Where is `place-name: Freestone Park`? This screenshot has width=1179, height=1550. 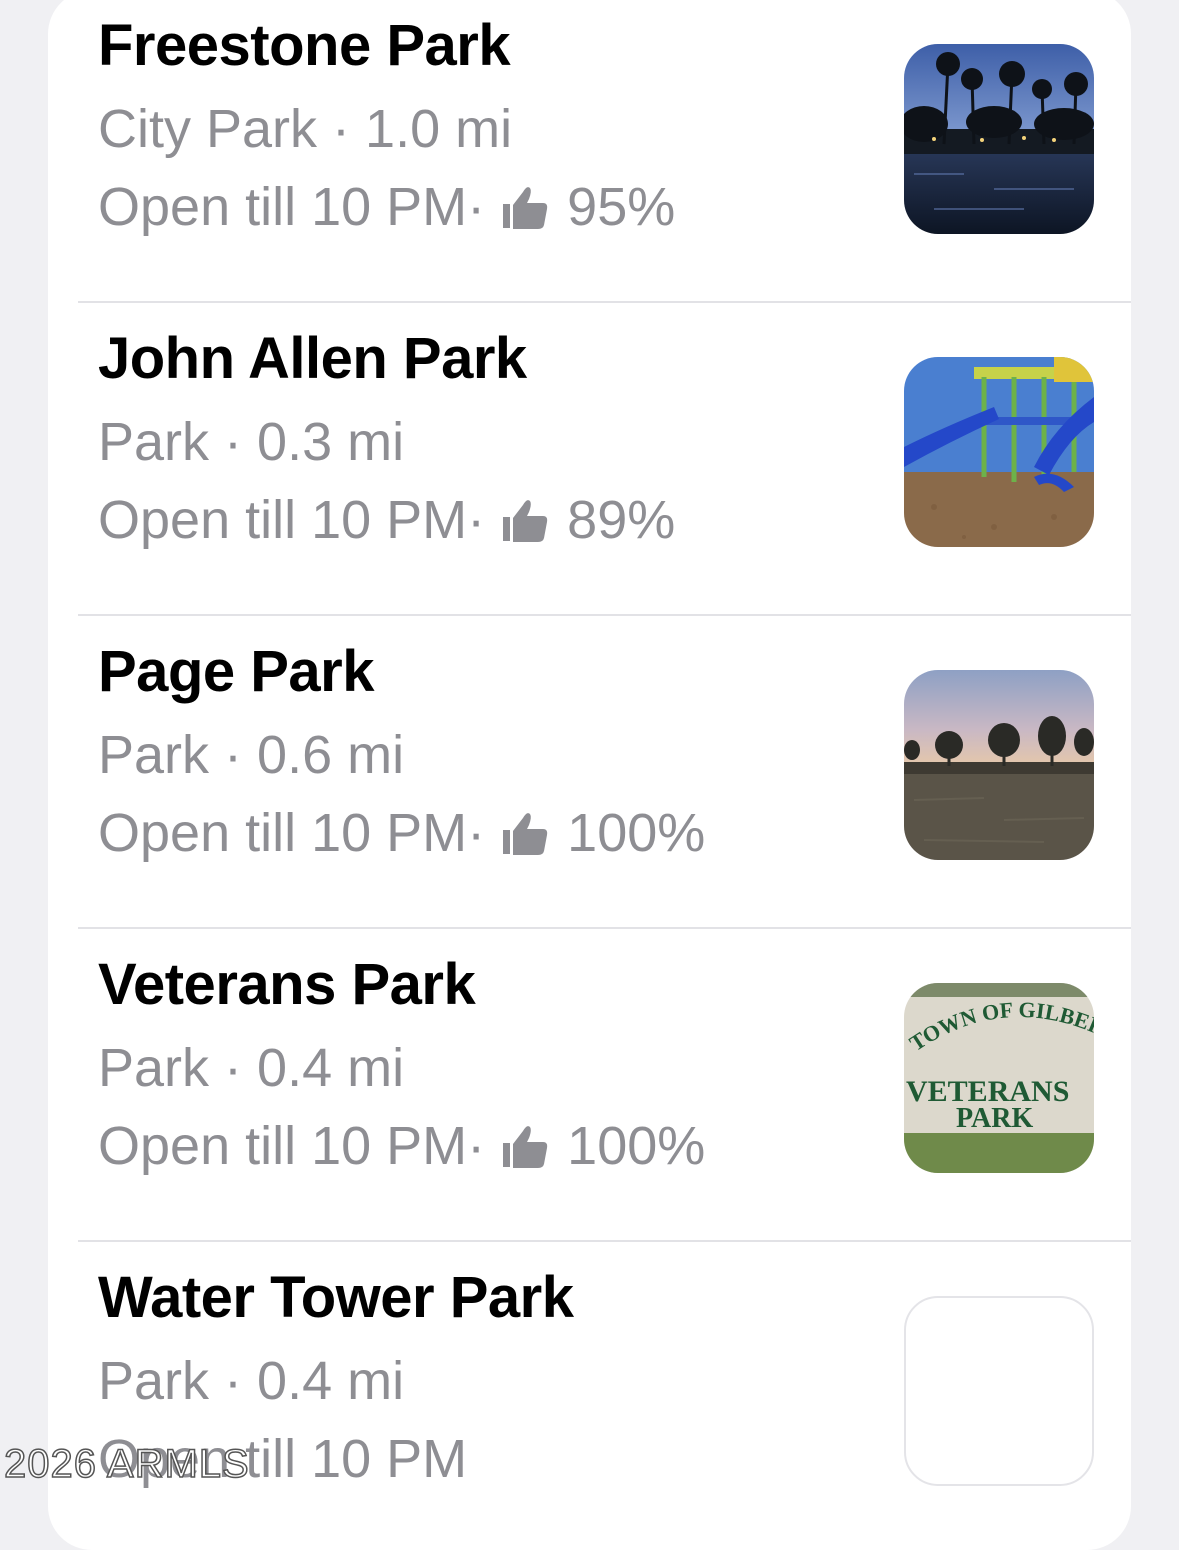 place-name: Freestone Park is located at coordinates (304, 45).